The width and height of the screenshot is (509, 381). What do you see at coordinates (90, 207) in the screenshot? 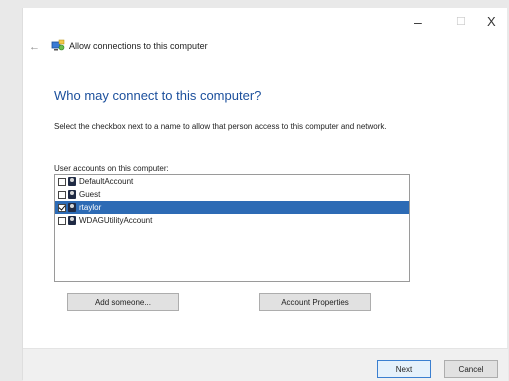
I see `account-name: rtaylor` at bounding box center [90, 207].